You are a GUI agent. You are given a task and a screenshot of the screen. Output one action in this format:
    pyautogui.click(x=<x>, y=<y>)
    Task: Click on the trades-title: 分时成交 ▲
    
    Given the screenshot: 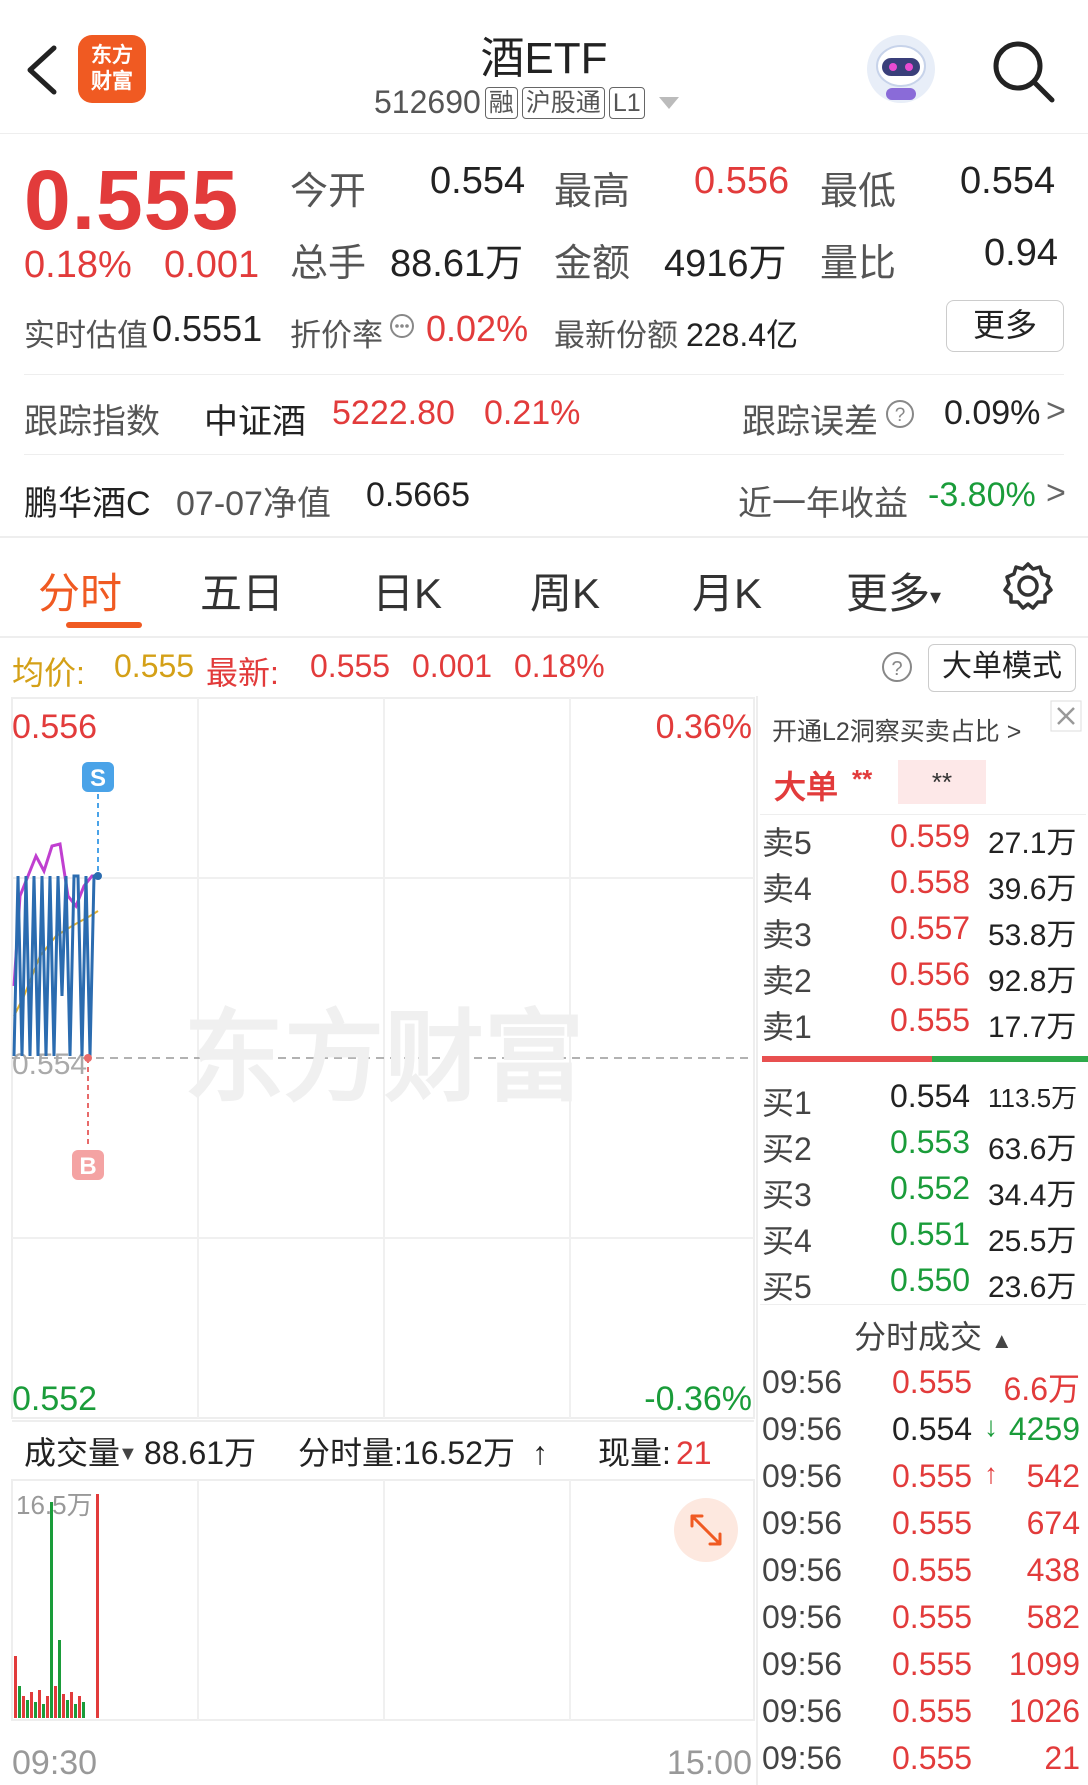 What is the action you would take?
    pyautogui.click(x=933, y=1335)
    